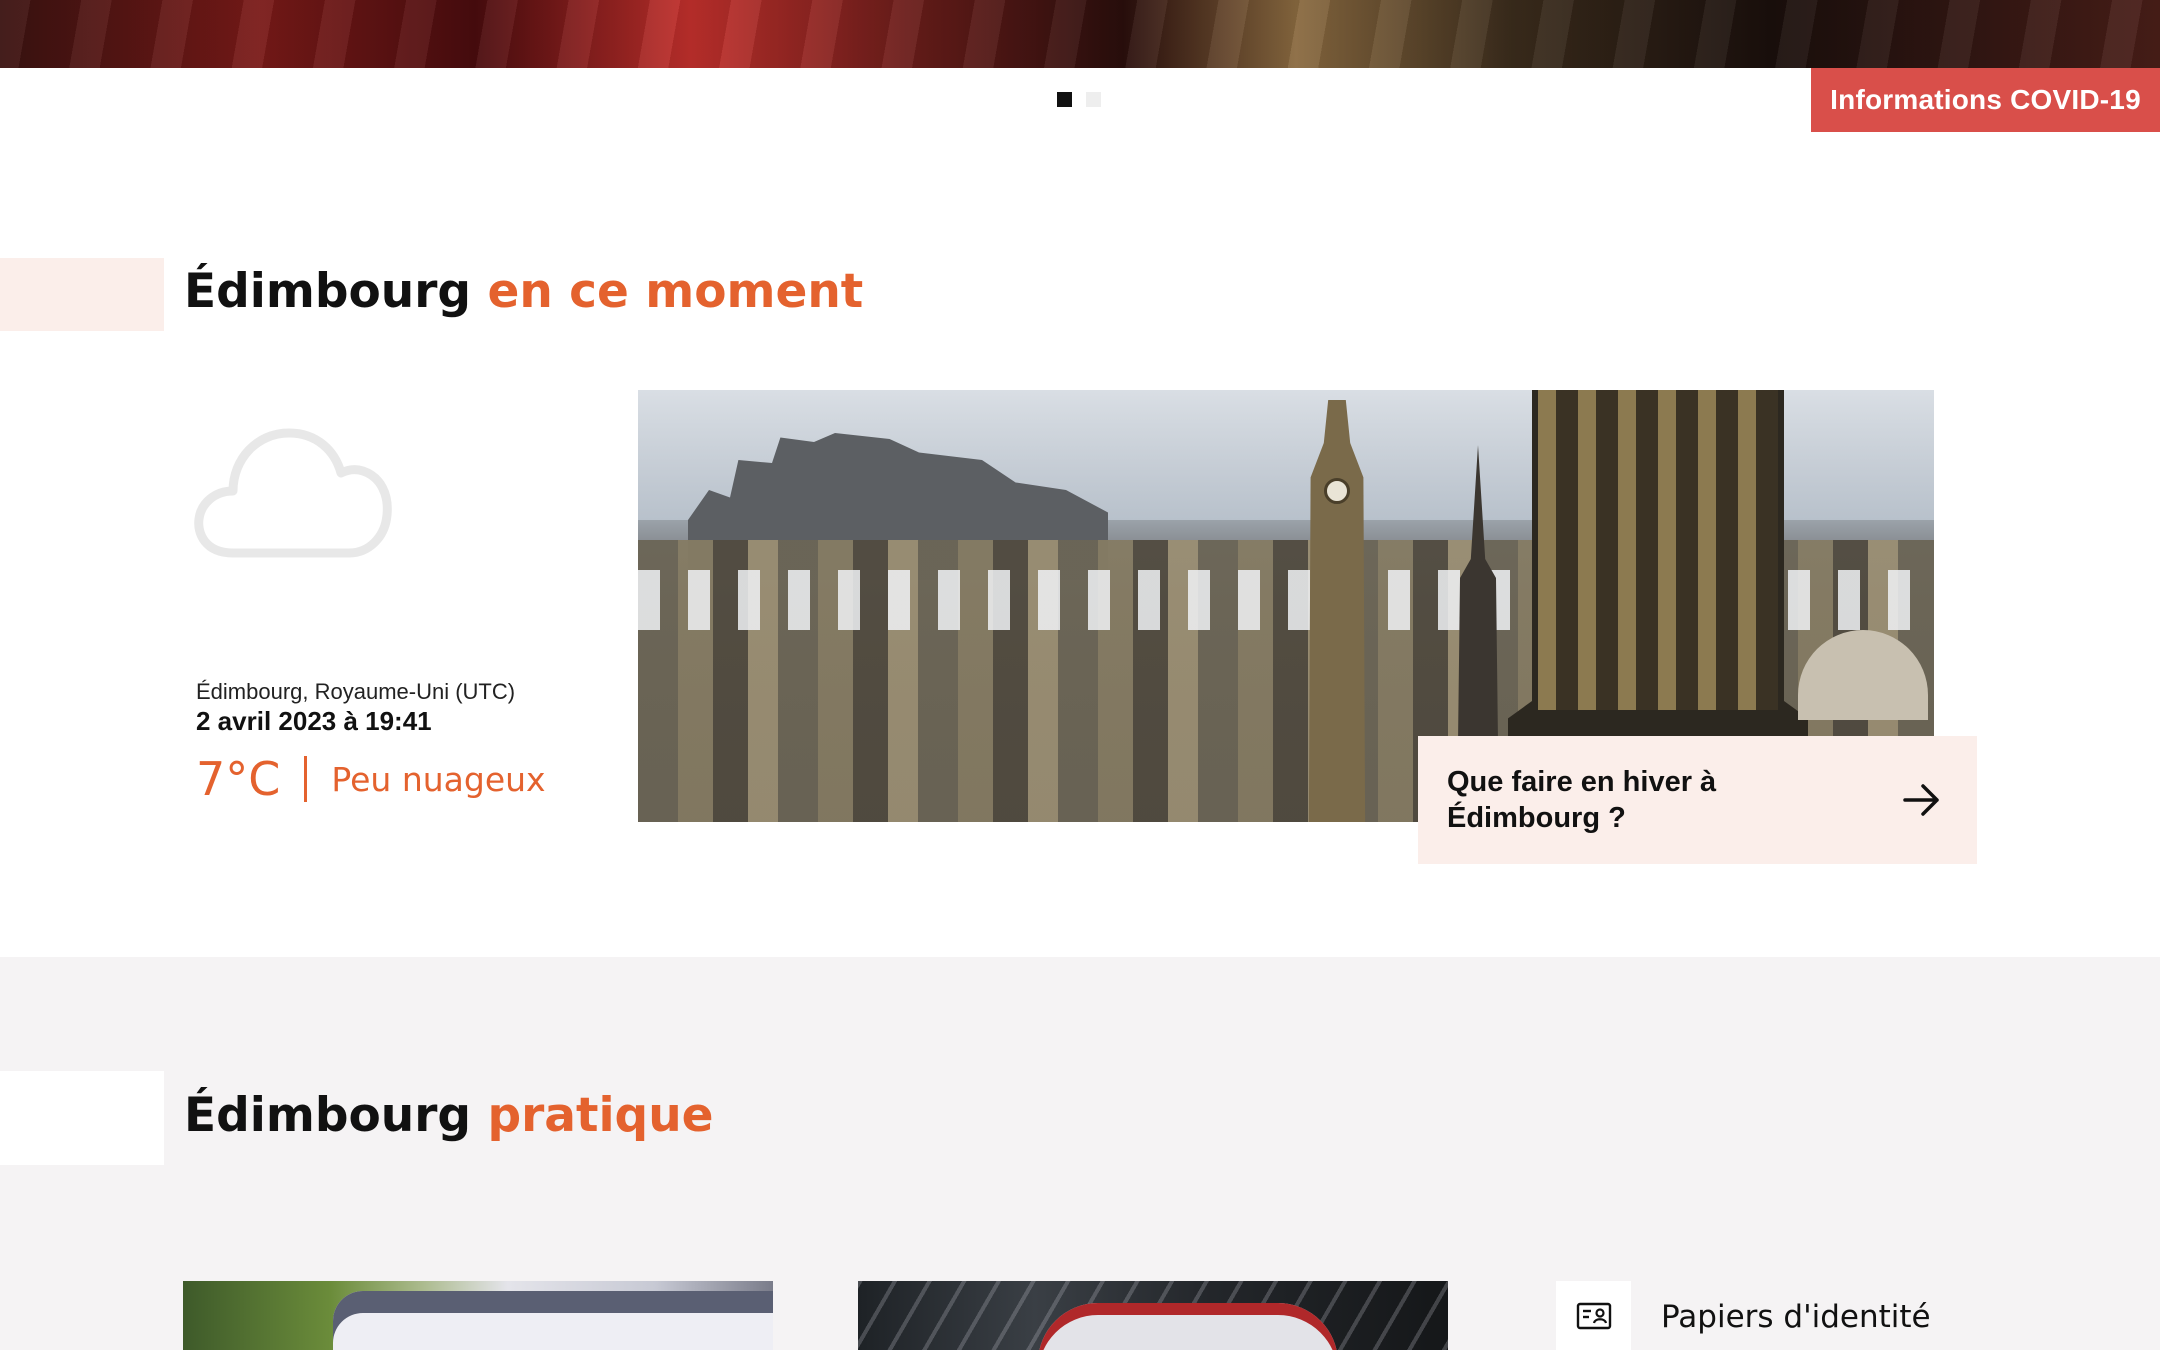 This screenshot has width=2160, height=1350. What do you see at coordinates (1796, 1317) in the screenshot?
I see `practical-link-id-papers: Papiers d'identité` at bounding box center [1796, 1317].